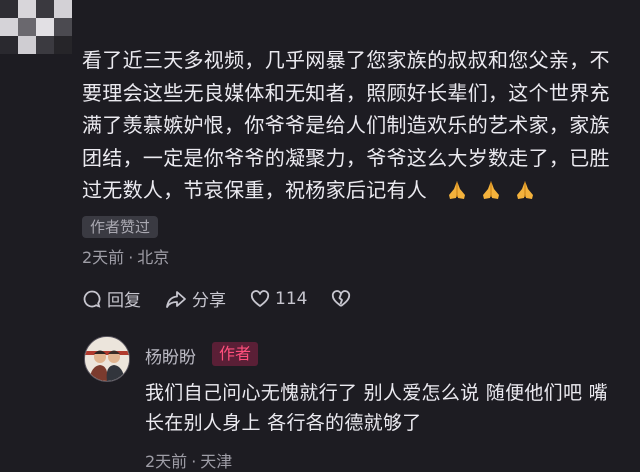 Image resolution: width=640 pixels, height=472 pixels. Describe the element at coordinates (260, 298) in the screenshot. I see `heart-icon` at that location.